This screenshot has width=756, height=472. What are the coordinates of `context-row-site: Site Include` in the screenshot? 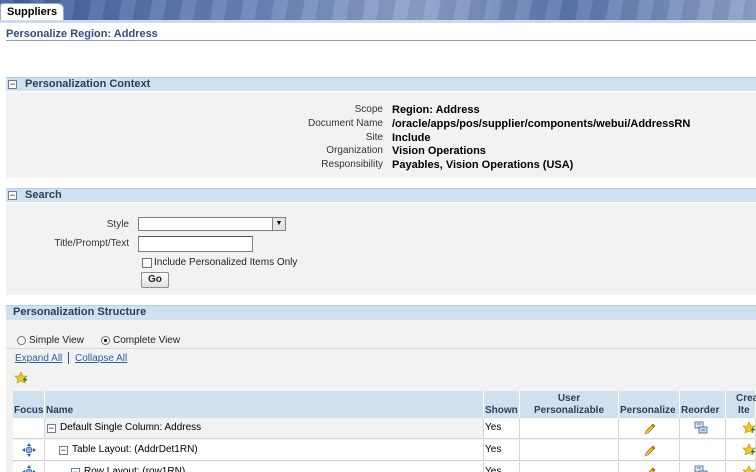 It's located at (381, 138).